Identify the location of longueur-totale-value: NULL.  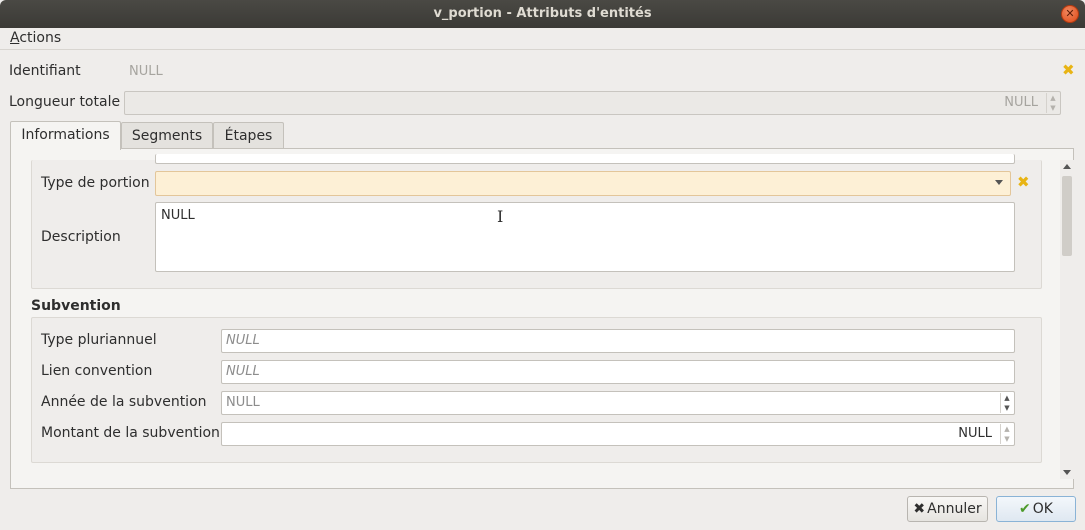
(1021, 102).